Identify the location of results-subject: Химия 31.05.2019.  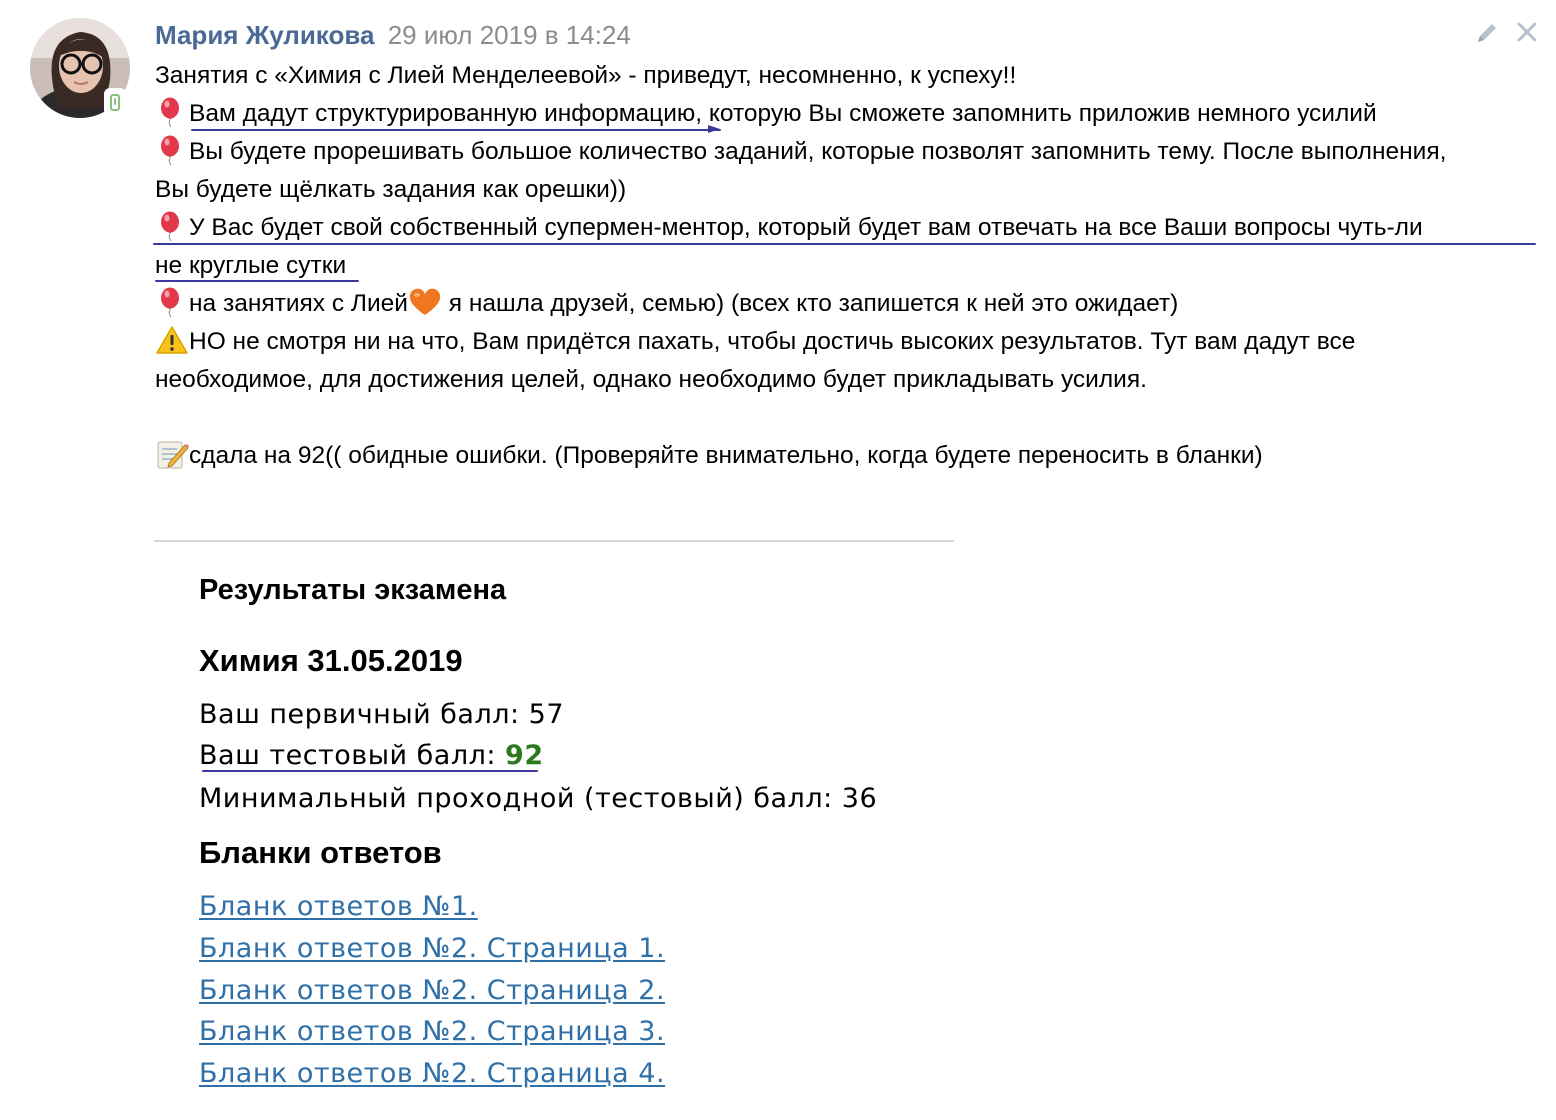
(331, 660).